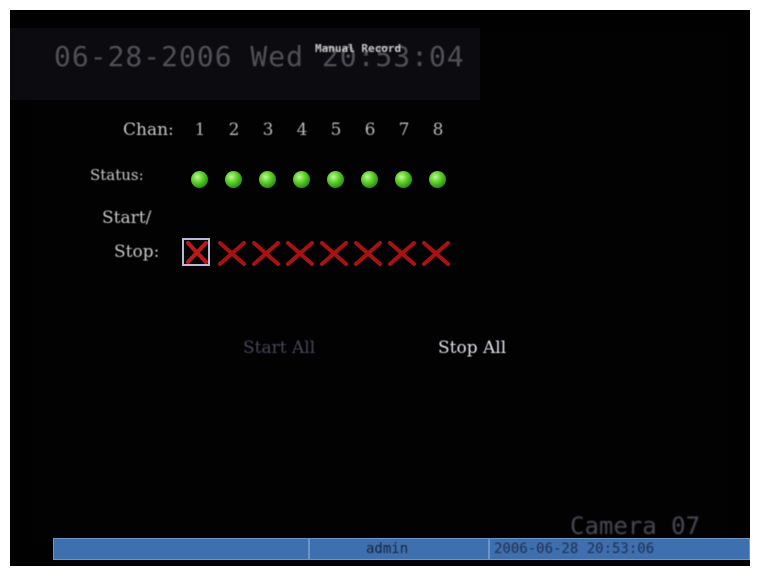  Describe the element at coordinates (387, 549) in the screenshot. I see `user-name: admin` at that location.